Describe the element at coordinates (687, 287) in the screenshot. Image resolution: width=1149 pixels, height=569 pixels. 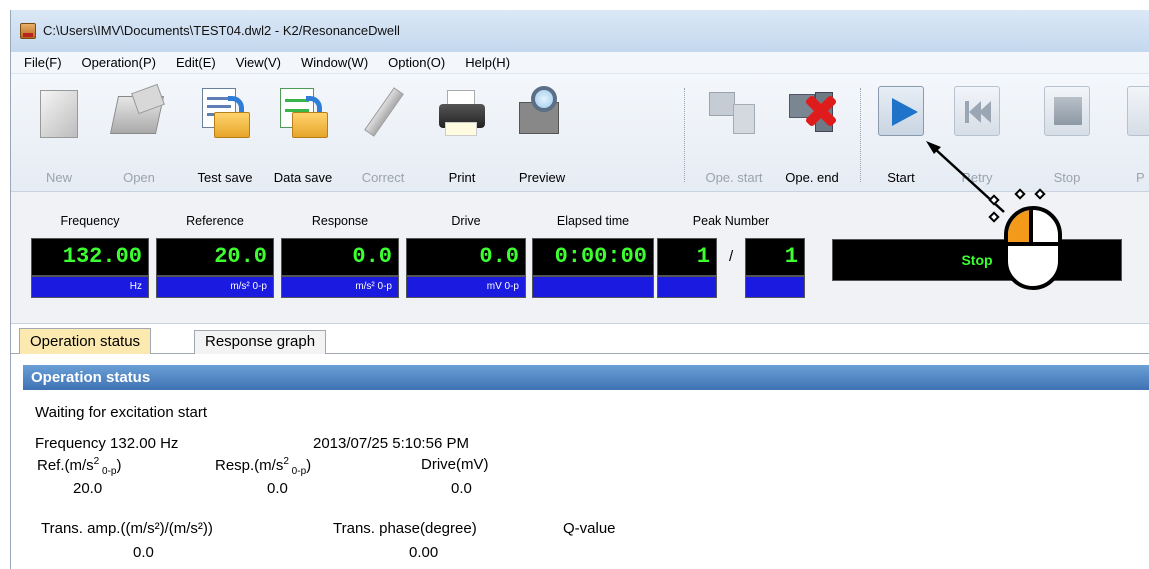
I see `peak-current-unit` at that location.